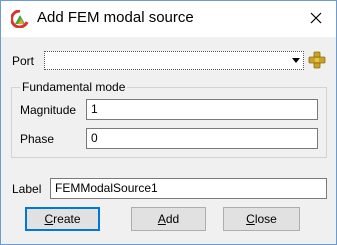 The image size is (337, 245). What do you see at coordinates (37, 139) in the screenshot?
I see `phase-label: Phase` at bounding box center [37, 139].